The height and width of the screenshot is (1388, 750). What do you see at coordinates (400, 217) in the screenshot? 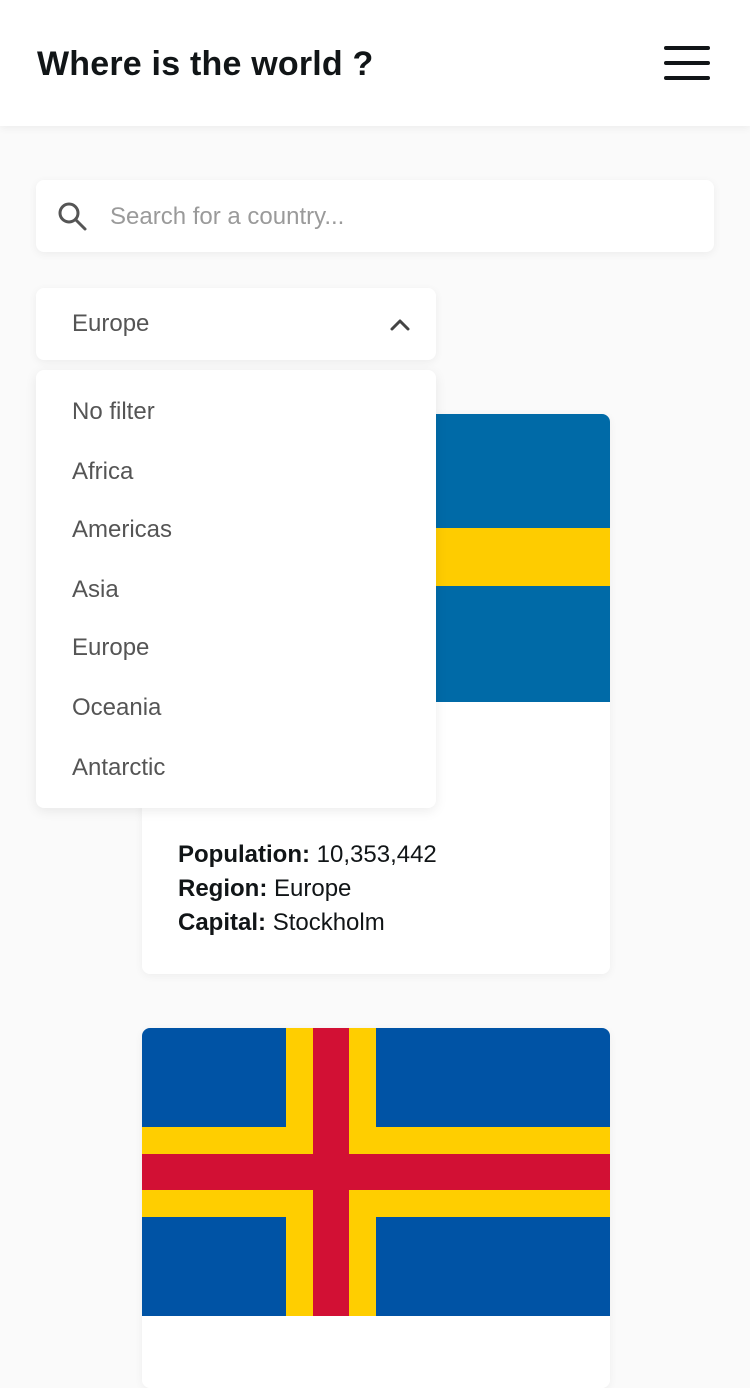
I see `search-input` at bounding box center [400, 217].